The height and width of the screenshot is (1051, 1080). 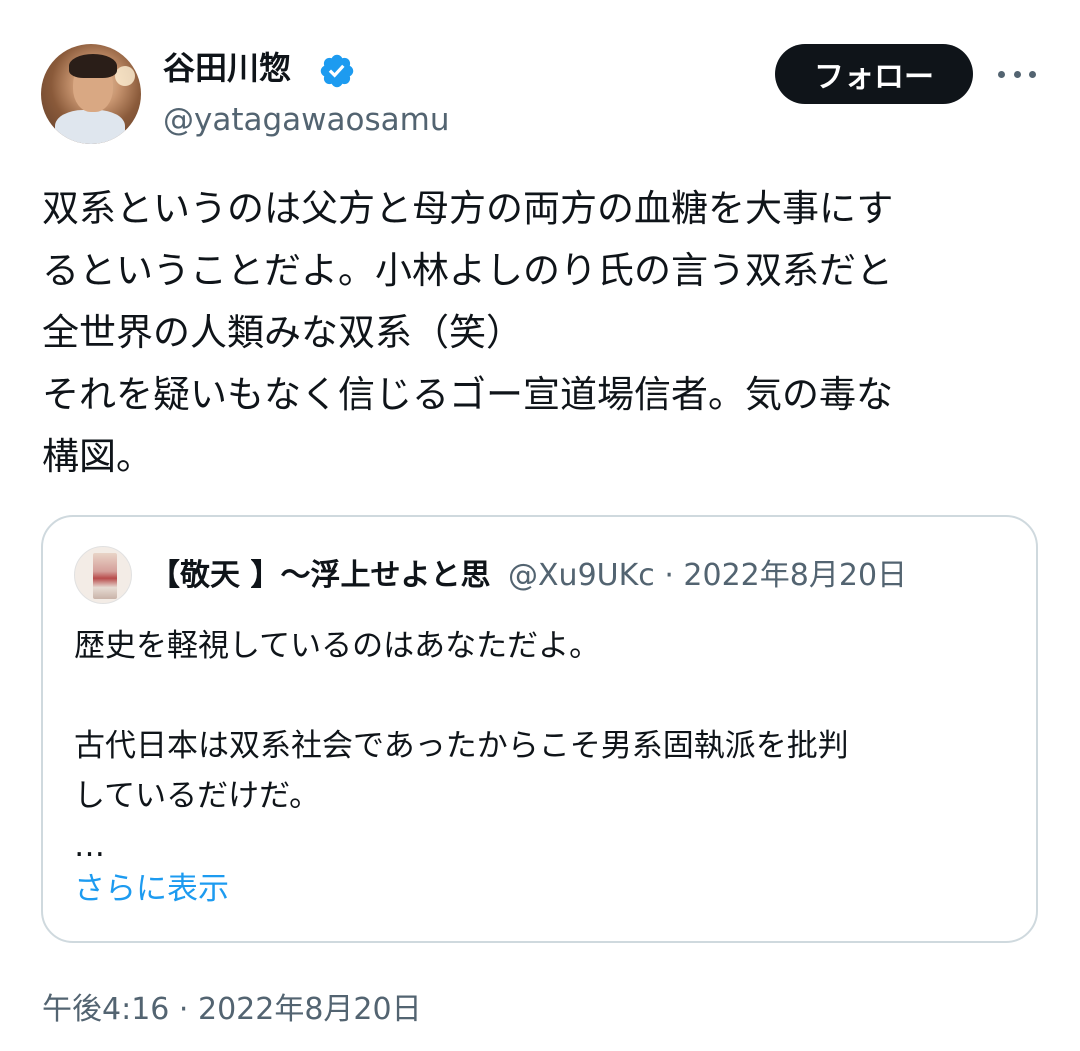 I want to click on tweet-text-line: 双系というのは父方と母方の両方の血糖を大事にす, so click(x=468, y=208).